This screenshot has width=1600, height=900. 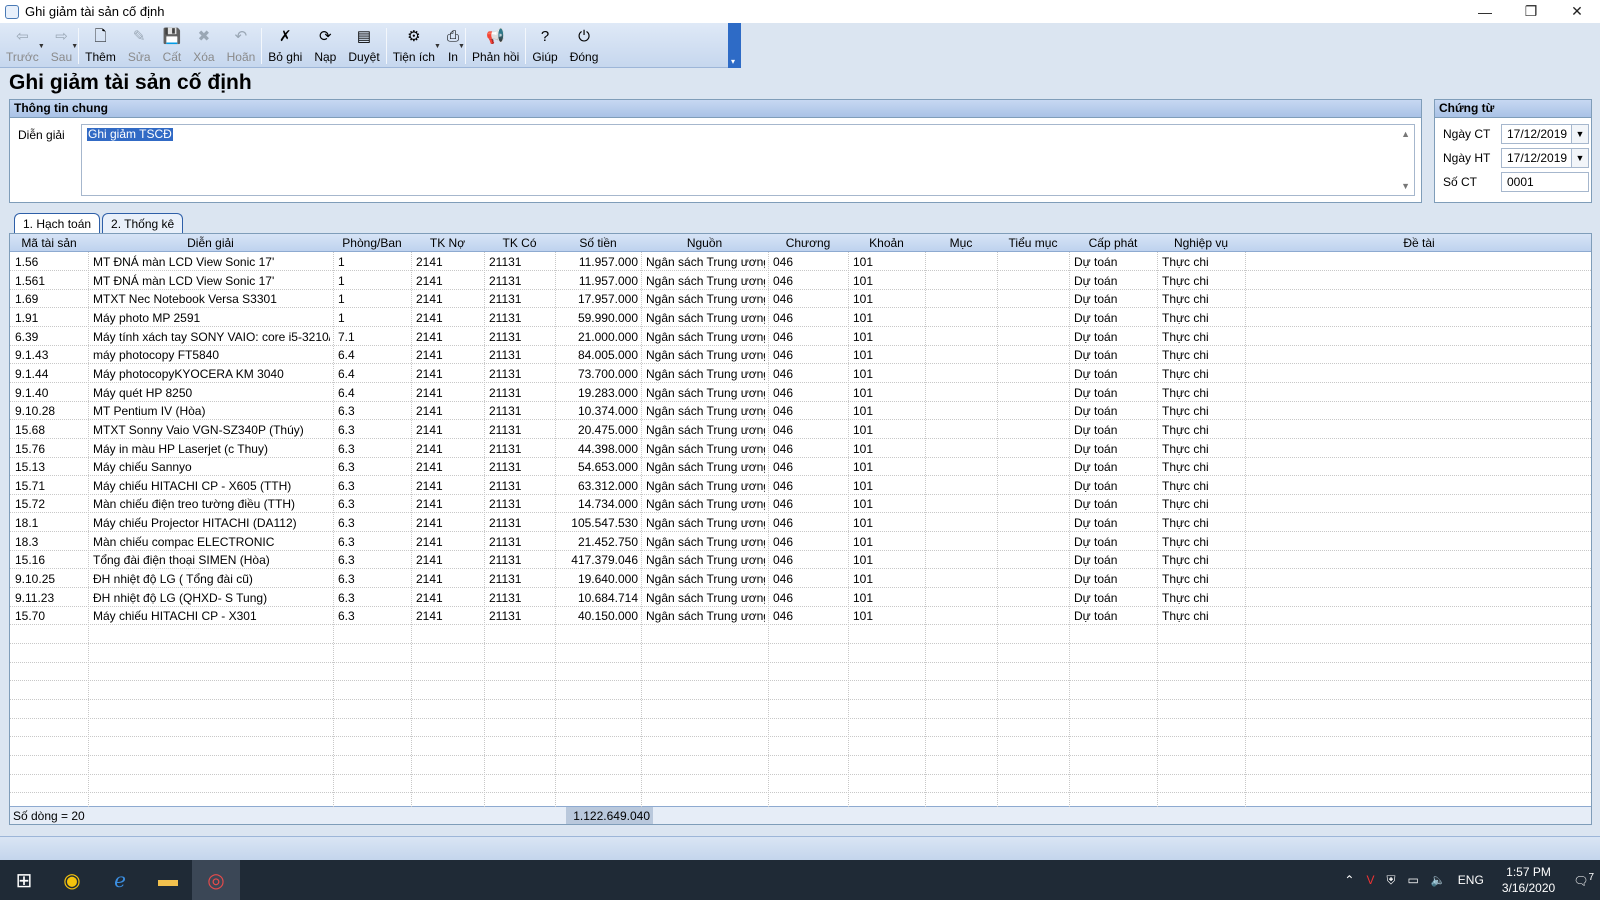 I want to click on toolbar-button-9: ▤ Duyệt, so click(x=363, y=45).